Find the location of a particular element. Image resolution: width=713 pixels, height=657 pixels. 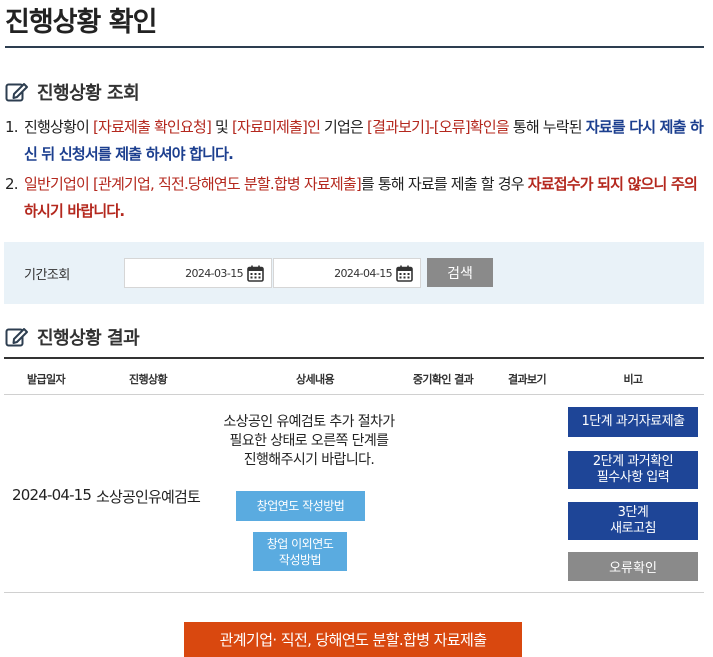

filter-label: 기간조회 is located at coordinates (47, 275).